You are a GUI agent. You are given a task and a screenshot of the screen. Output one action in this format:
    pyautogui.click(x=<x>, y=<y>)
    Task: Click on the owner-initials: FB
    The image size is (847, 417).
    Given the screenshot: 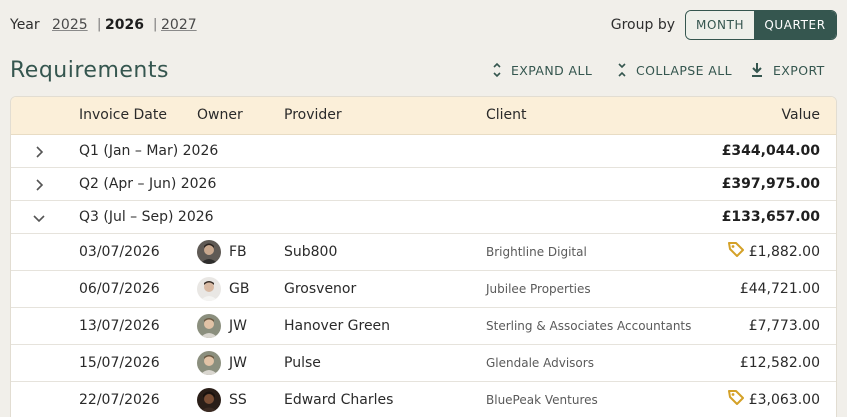 What is the action you would take?
    pyautogui.click(x=238, y=252)
    